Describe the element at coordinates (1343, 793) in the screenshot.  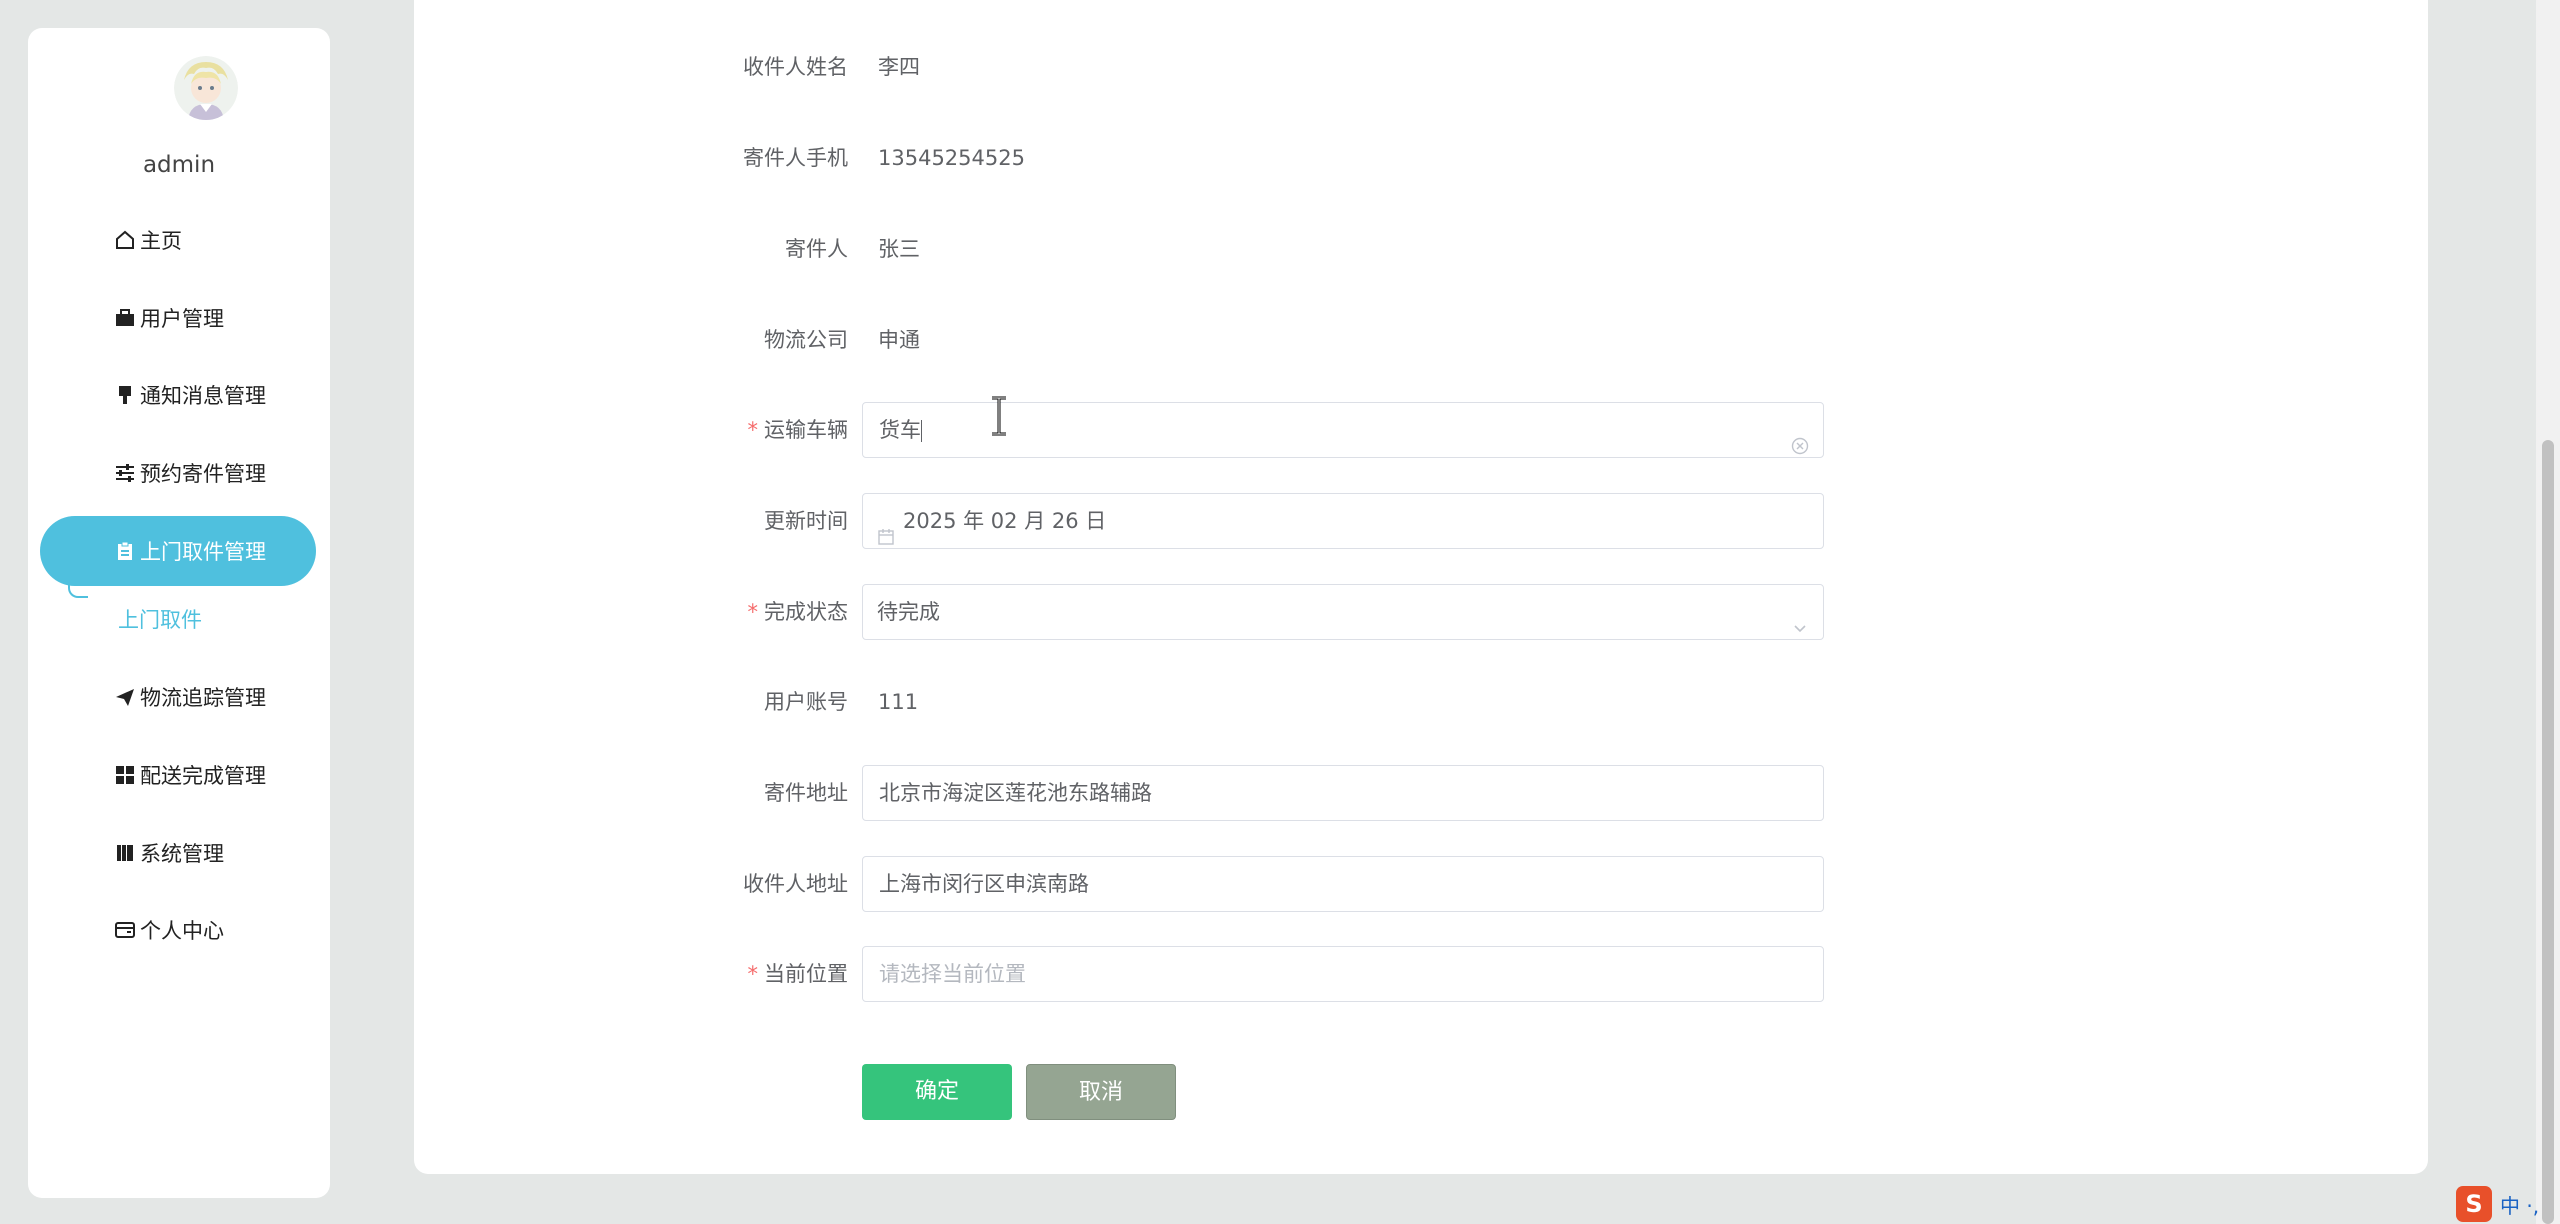
I see `sender-address-input: 北京市海淀区莲花池东路辅路` at that location.